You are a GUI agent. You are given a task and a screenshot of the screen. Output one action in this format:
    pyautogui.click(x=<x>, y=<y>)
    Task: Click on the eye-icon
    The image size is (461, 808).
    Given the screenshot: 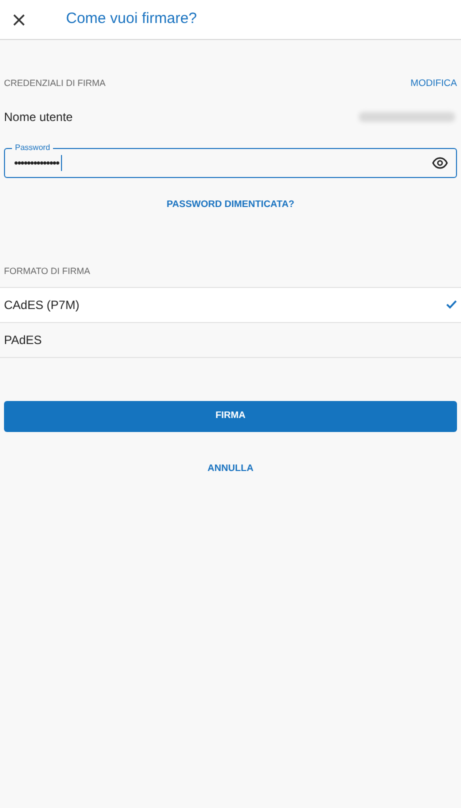 What is the action you would take?
    pyautogui.click(x=440, y=163)
    